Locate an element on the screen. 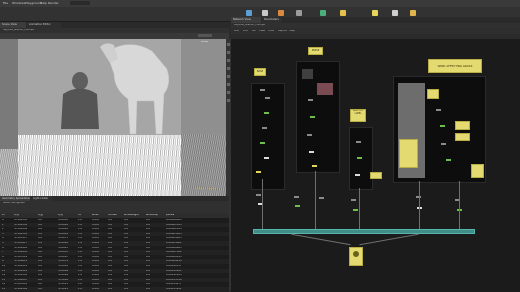  snap-icon is located at coordinates (228, 84).